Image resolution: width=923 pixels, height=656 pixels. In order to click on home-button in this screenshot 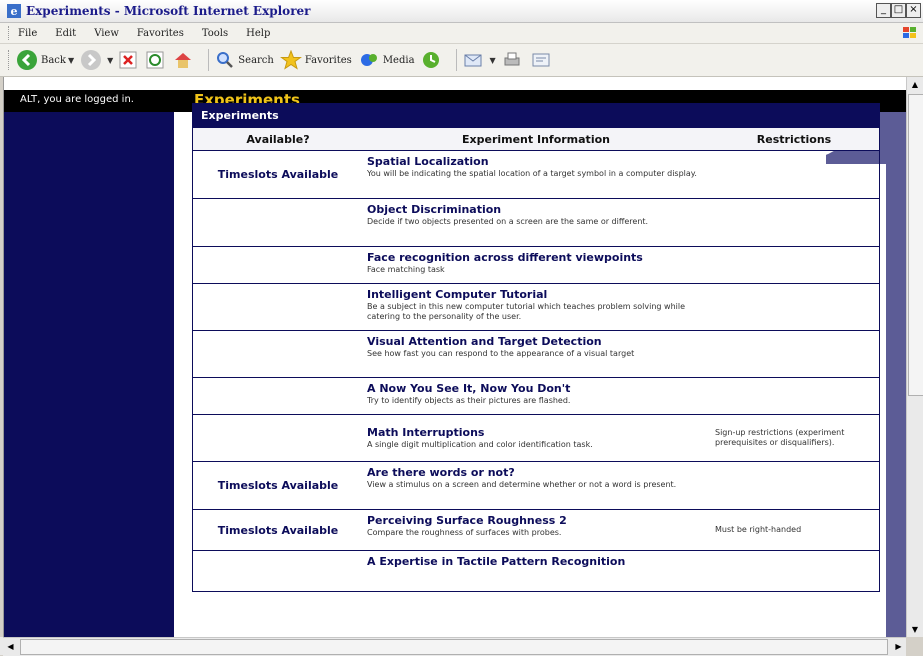, I will do `click(184, 60)`.